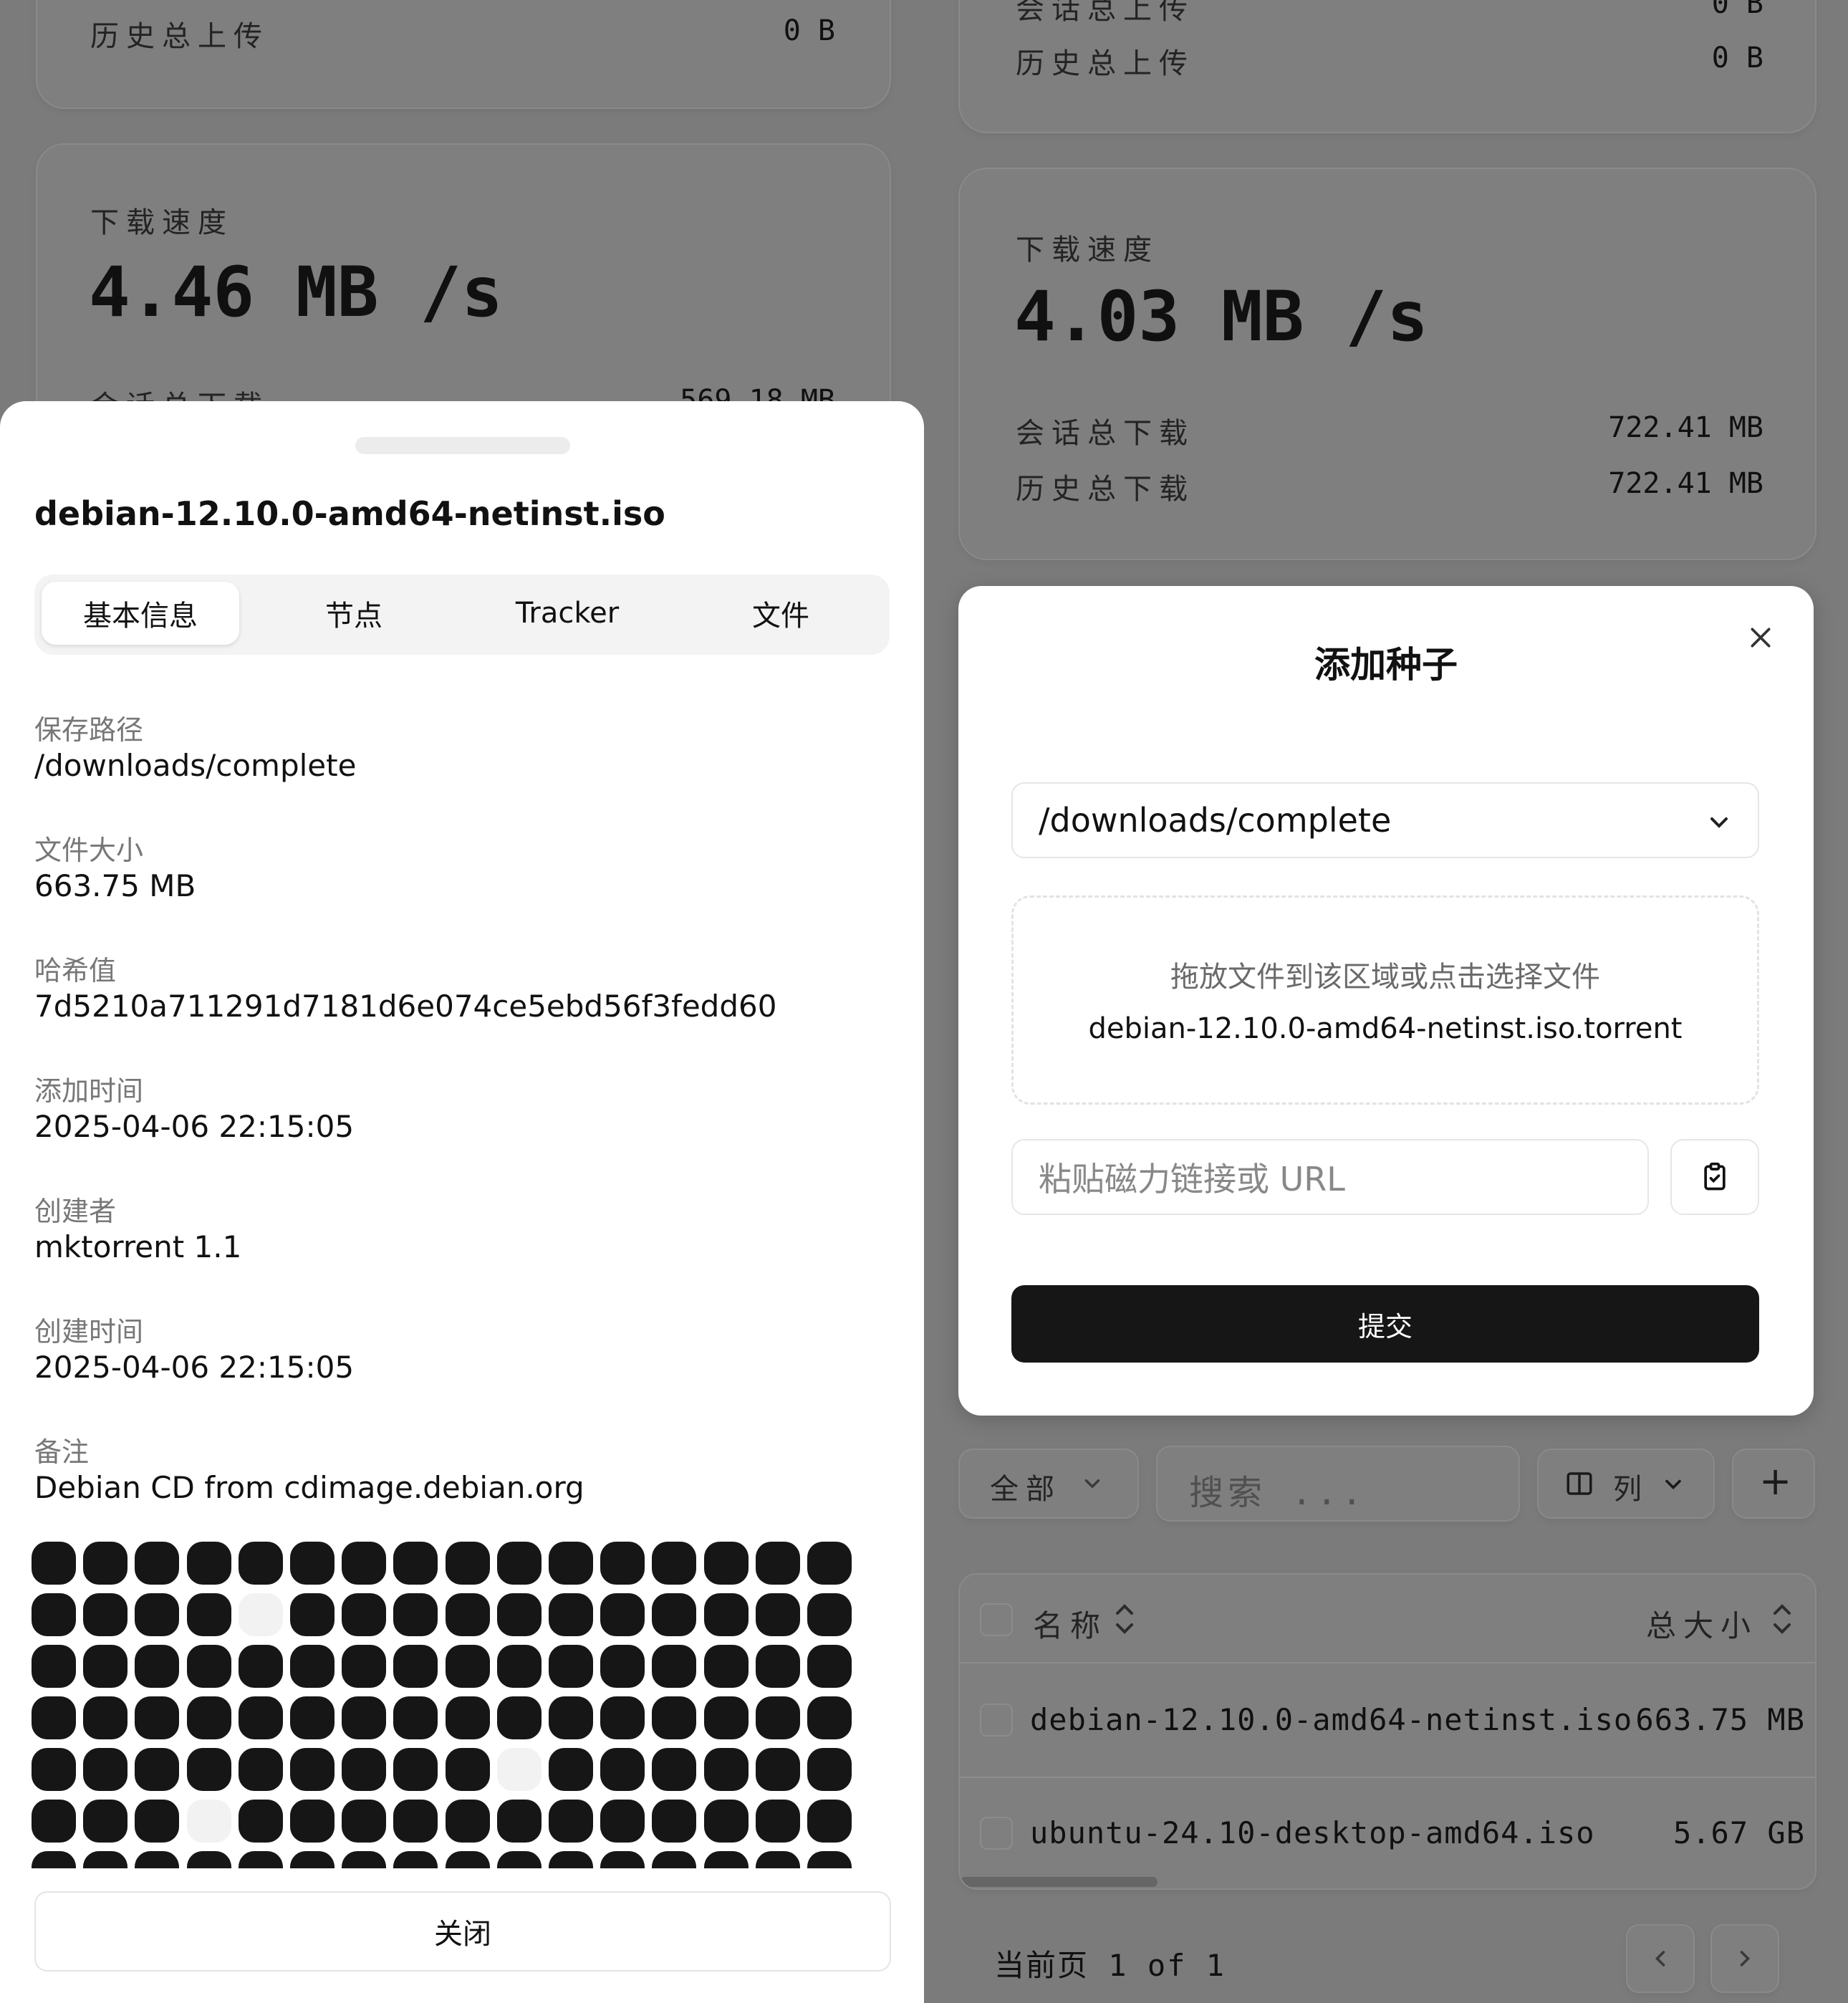 Image resolution: width=1848 pixels, height=2003 pixels. Describe the element at coordinates (996, 1619) in the screenshot. I see `select-all-checkbox` at that location.